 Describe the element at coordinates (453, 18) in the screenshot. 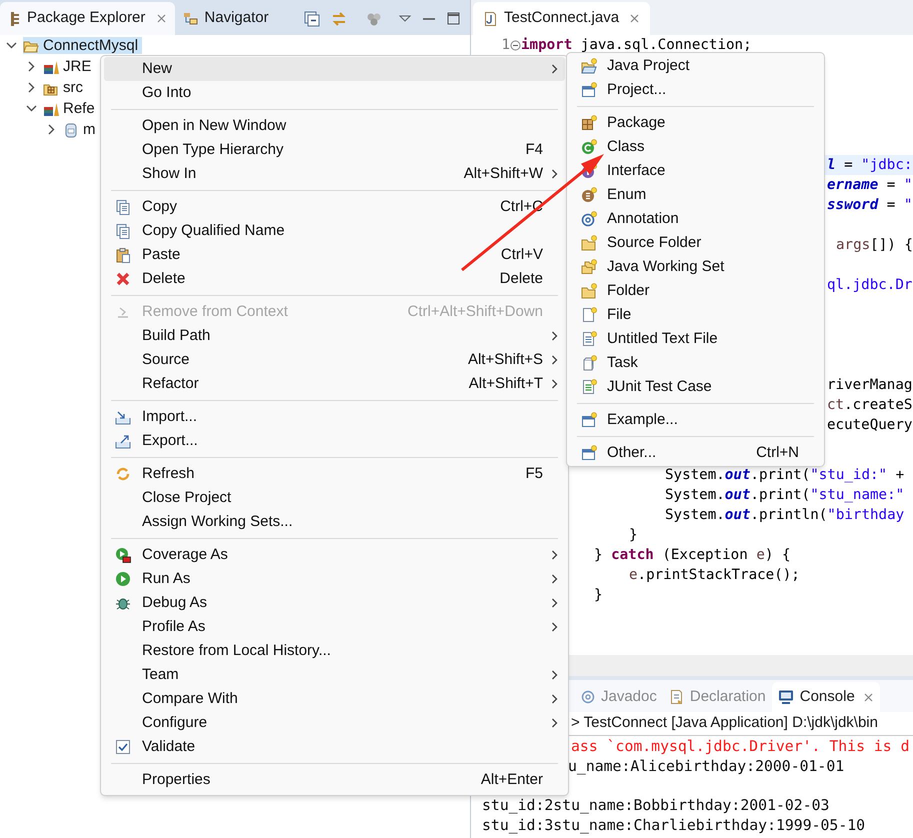

I see `maximize-icon` at that location.